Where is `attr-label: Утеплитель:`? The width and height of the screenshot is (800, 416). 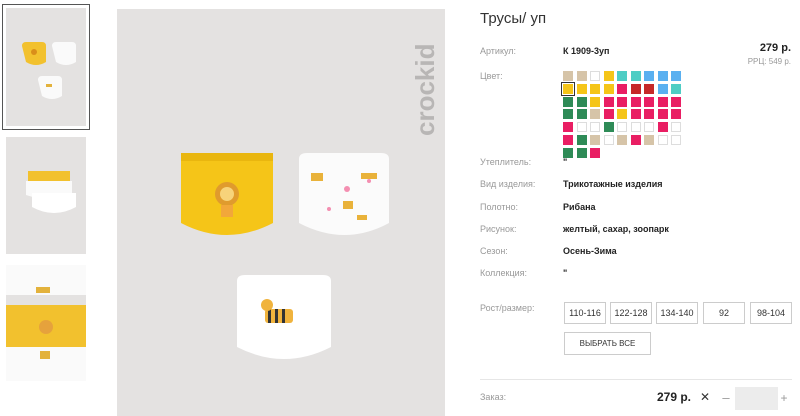
attr-label: Утеплитель: is located at coordinates (506, 162).